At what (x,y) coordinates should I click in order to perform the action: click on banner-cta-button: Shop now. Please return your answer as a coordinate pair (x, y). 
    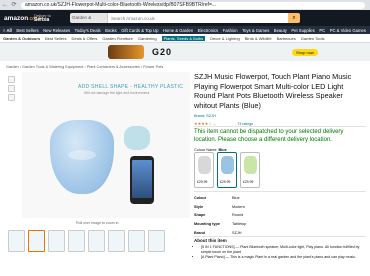
    Looking at the image, I should click on (305, 52).